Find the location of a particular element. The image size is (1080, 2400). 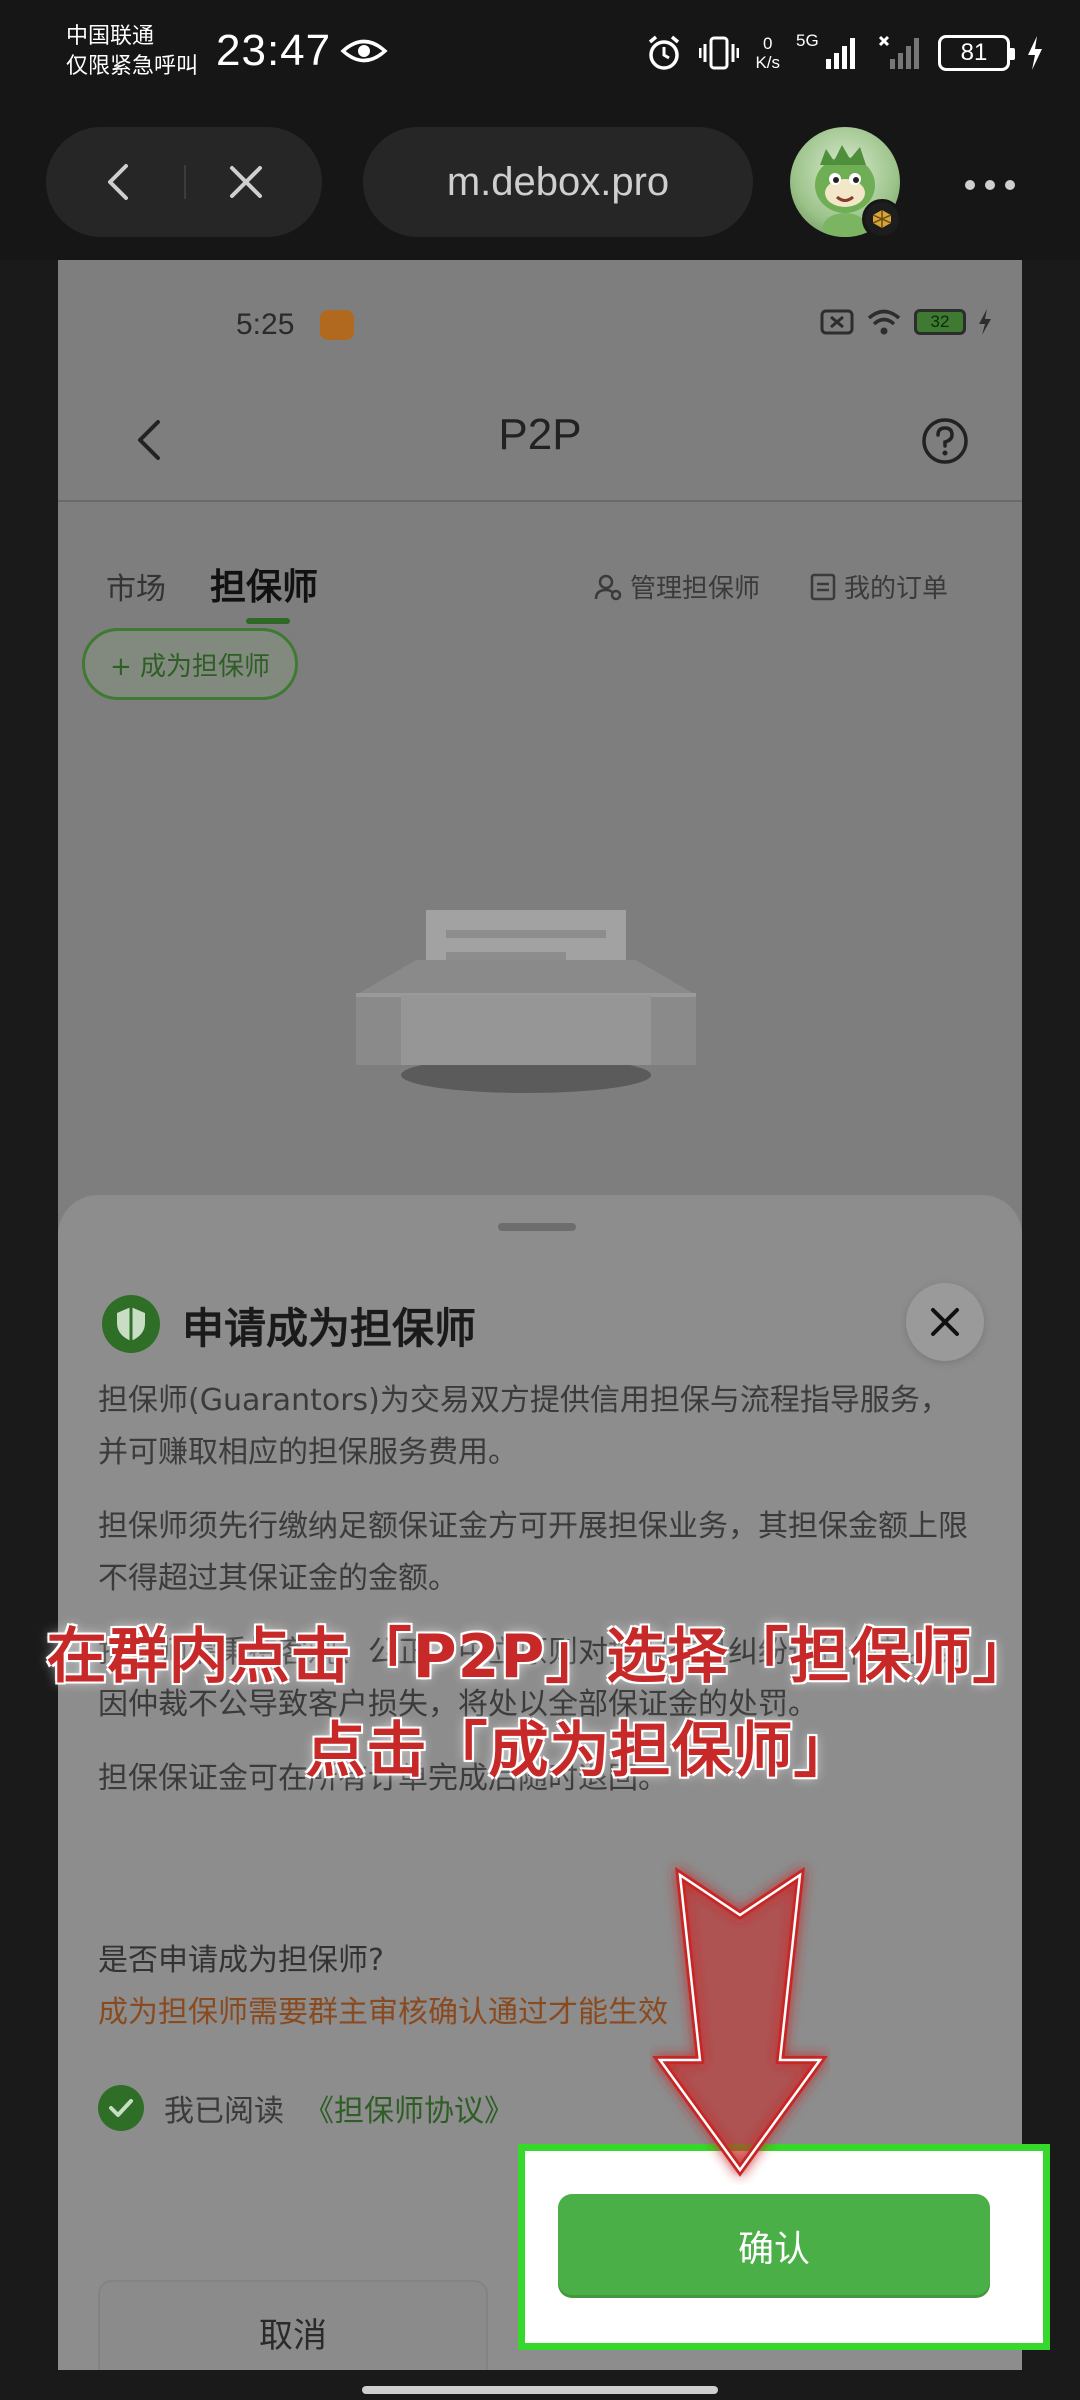

sheet-title: 申请成为担保师 is located at coordinates (329, 1328).